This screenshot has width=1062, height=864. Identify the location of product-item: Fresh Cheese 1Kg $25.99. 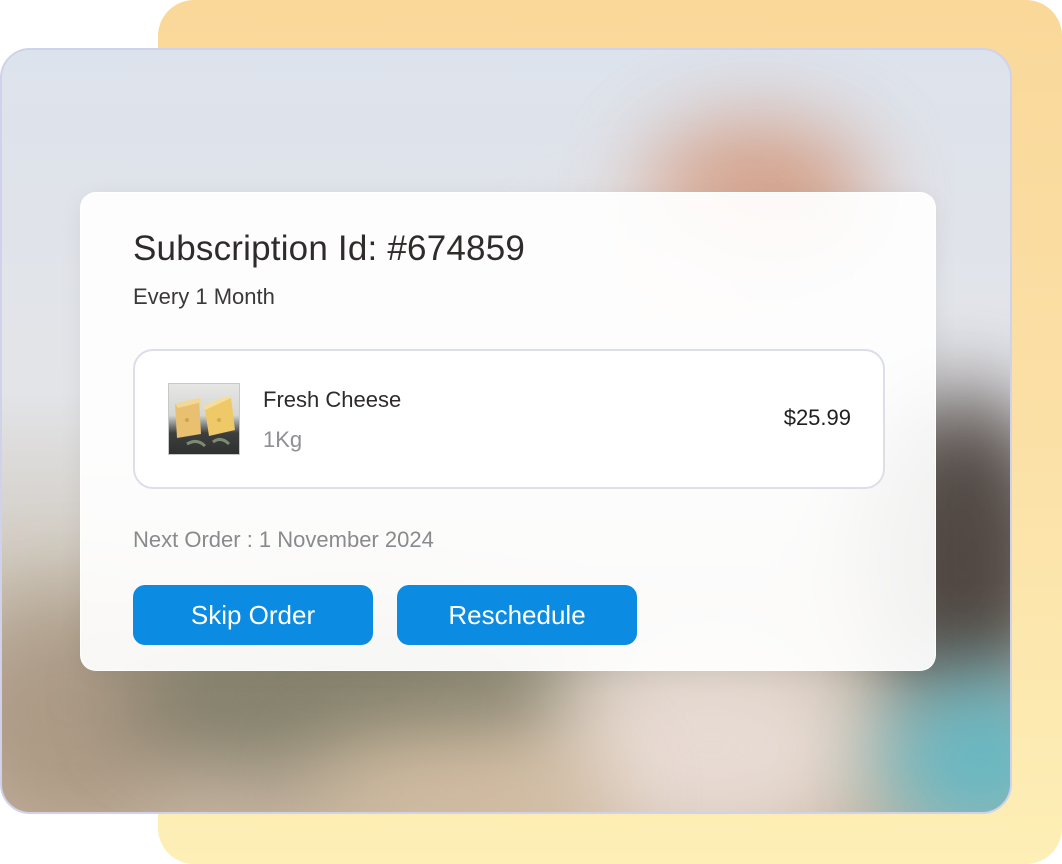
(509, 419).